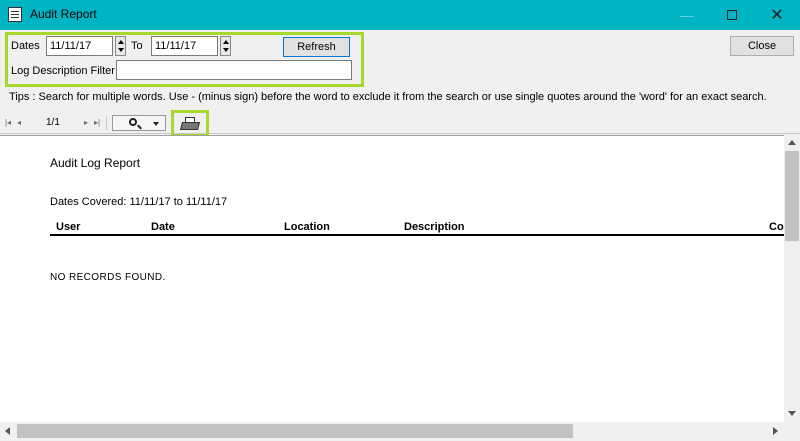 This screenshot has width=800, height=441. What do you see at coordinates (133, 122) in the screenshot?
I see `zoom-icon` at bounding box center [133, 122].